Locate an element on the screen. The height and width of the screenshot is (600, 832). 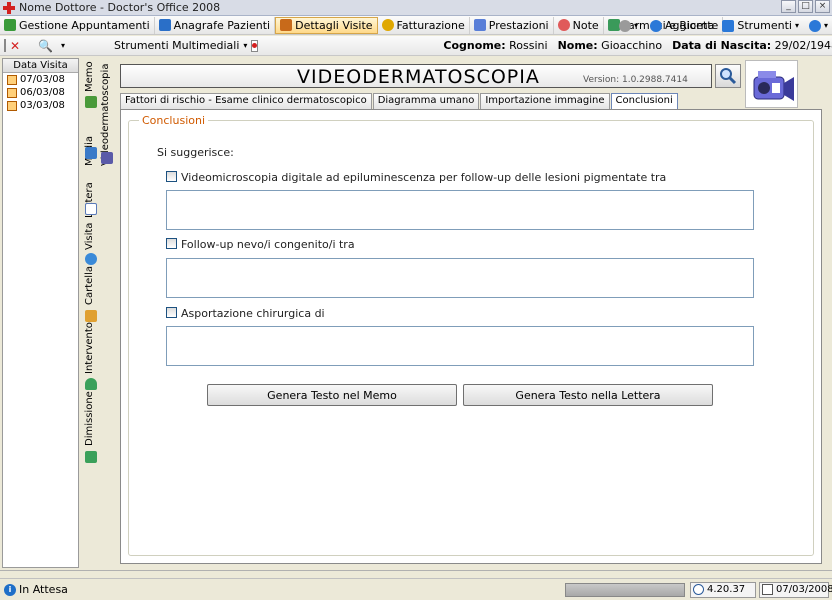
invoice-coin-icon is located at coordinates (387, 25).